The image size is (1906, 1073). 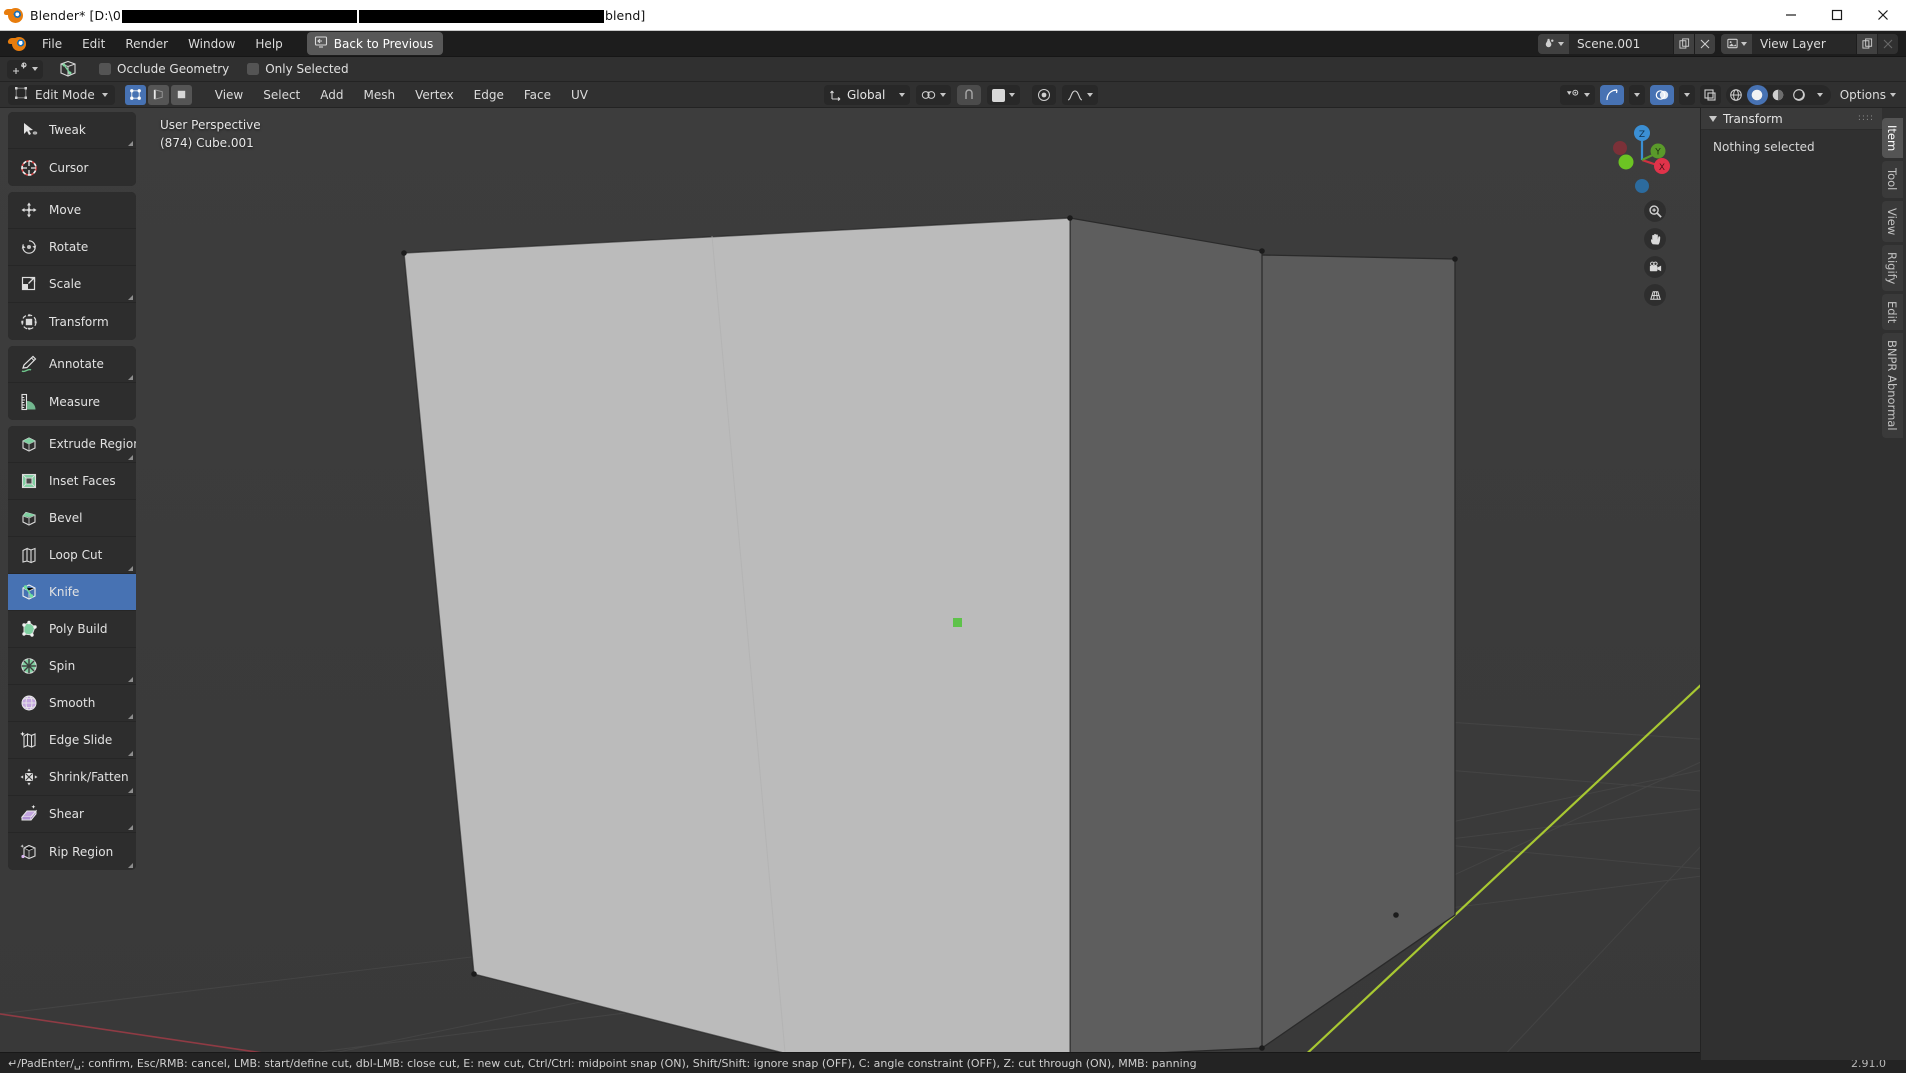 What do you see at coordinates (72, 247) in the screenshot?
I see `tool-rotate: Rotate` at bounding box center [72, 247].